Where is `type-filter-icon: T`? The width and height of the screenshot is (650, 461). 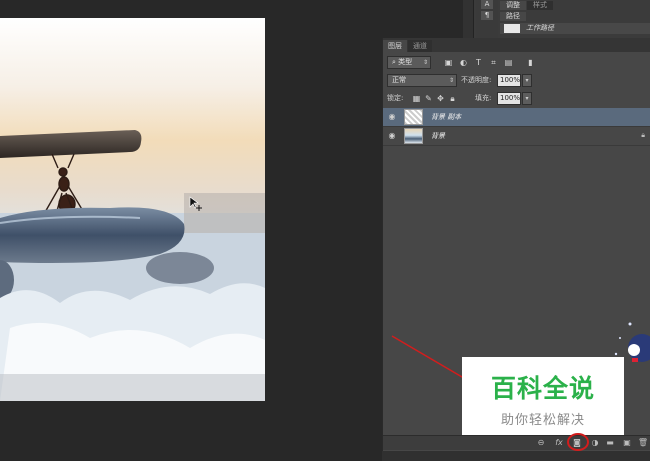
type-filter-icon: T is located at coordinates (478, 62).